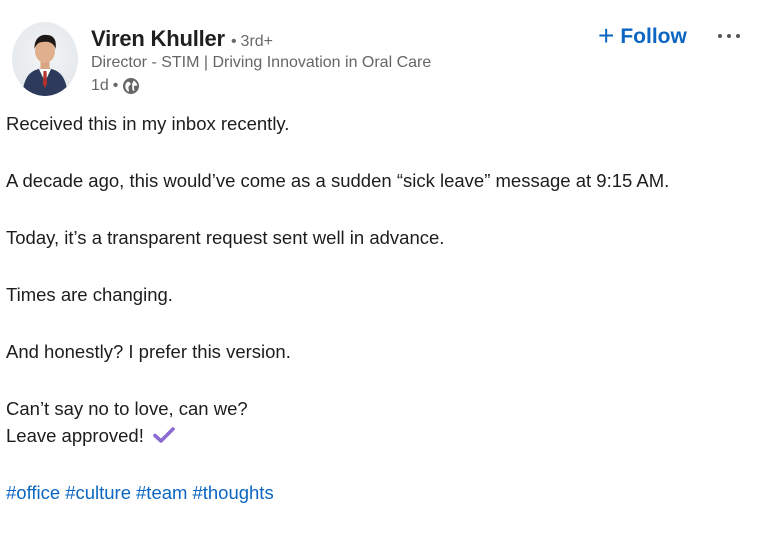 The height and width of the screenshot is (537, 768). I want to click on post-paragraph: Can’t say no to love, can we?, so click(127, 408).